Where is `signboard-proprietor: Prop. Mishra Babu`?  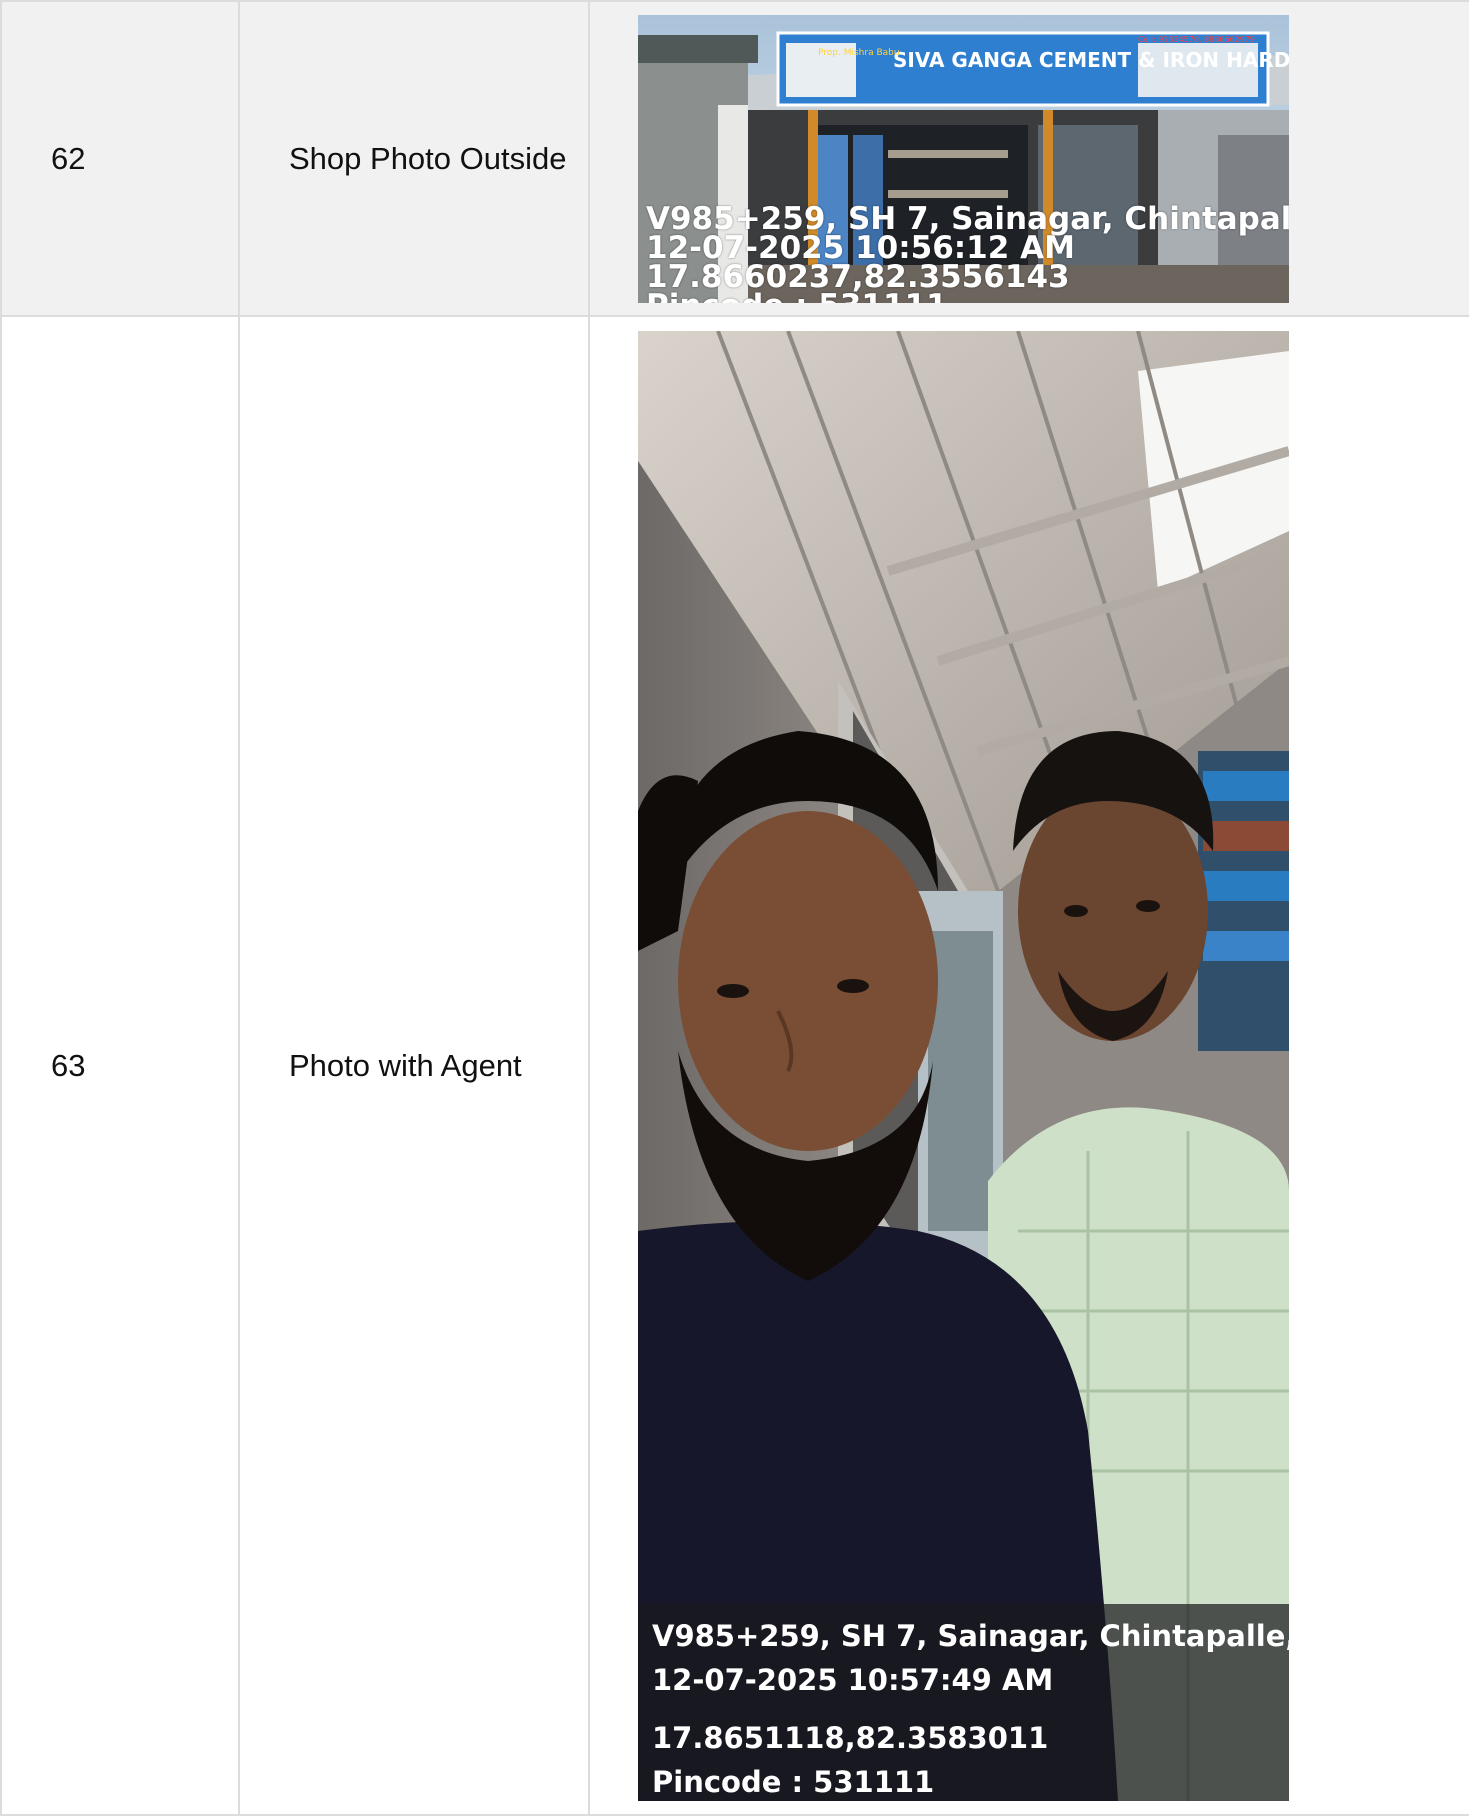
signboard-proprietor: Prop. Mishra Babu is located at coordinates (859, 53).